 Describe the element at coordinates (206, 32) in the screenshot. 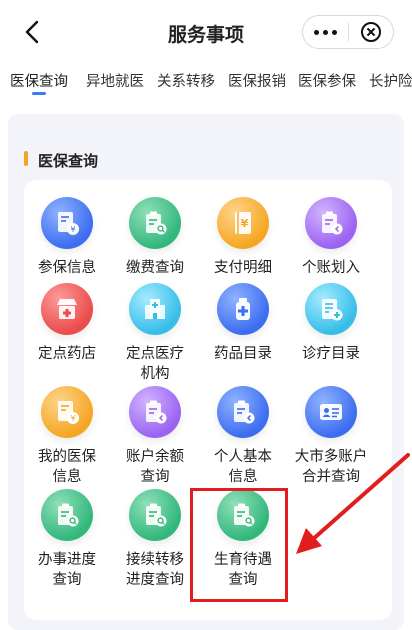

I see `top-nav-bar: 服务事项` at that location.